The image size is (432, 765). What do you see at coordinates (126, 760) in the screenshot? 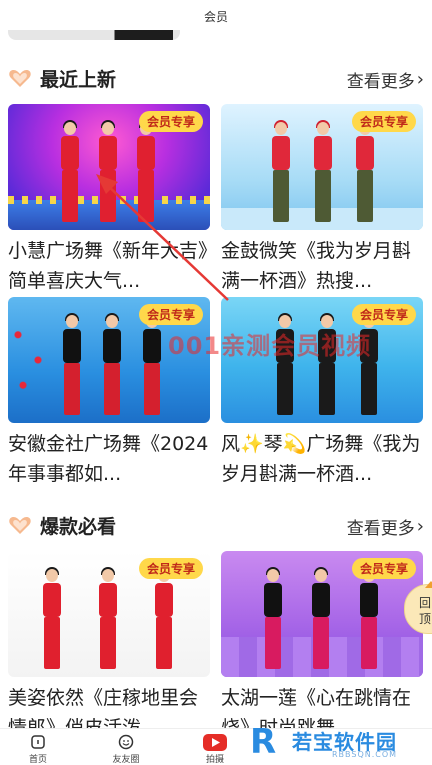
I see `nav-label: 友友圈` at bounding box center [126, 760].